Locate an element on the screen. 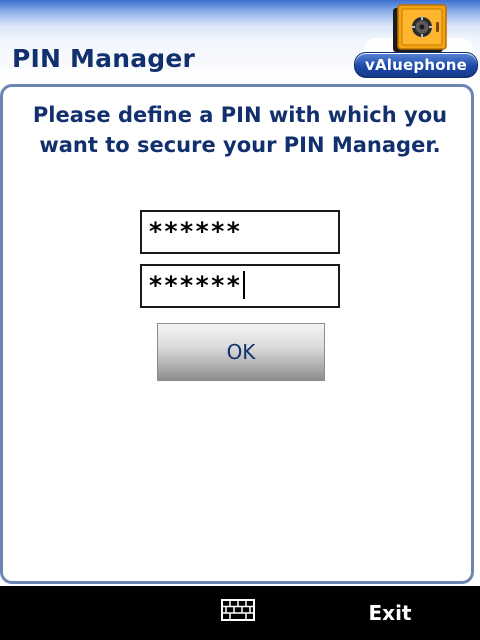 The image size is (480, 640). safe-icon is located at coordinates (420, 28).